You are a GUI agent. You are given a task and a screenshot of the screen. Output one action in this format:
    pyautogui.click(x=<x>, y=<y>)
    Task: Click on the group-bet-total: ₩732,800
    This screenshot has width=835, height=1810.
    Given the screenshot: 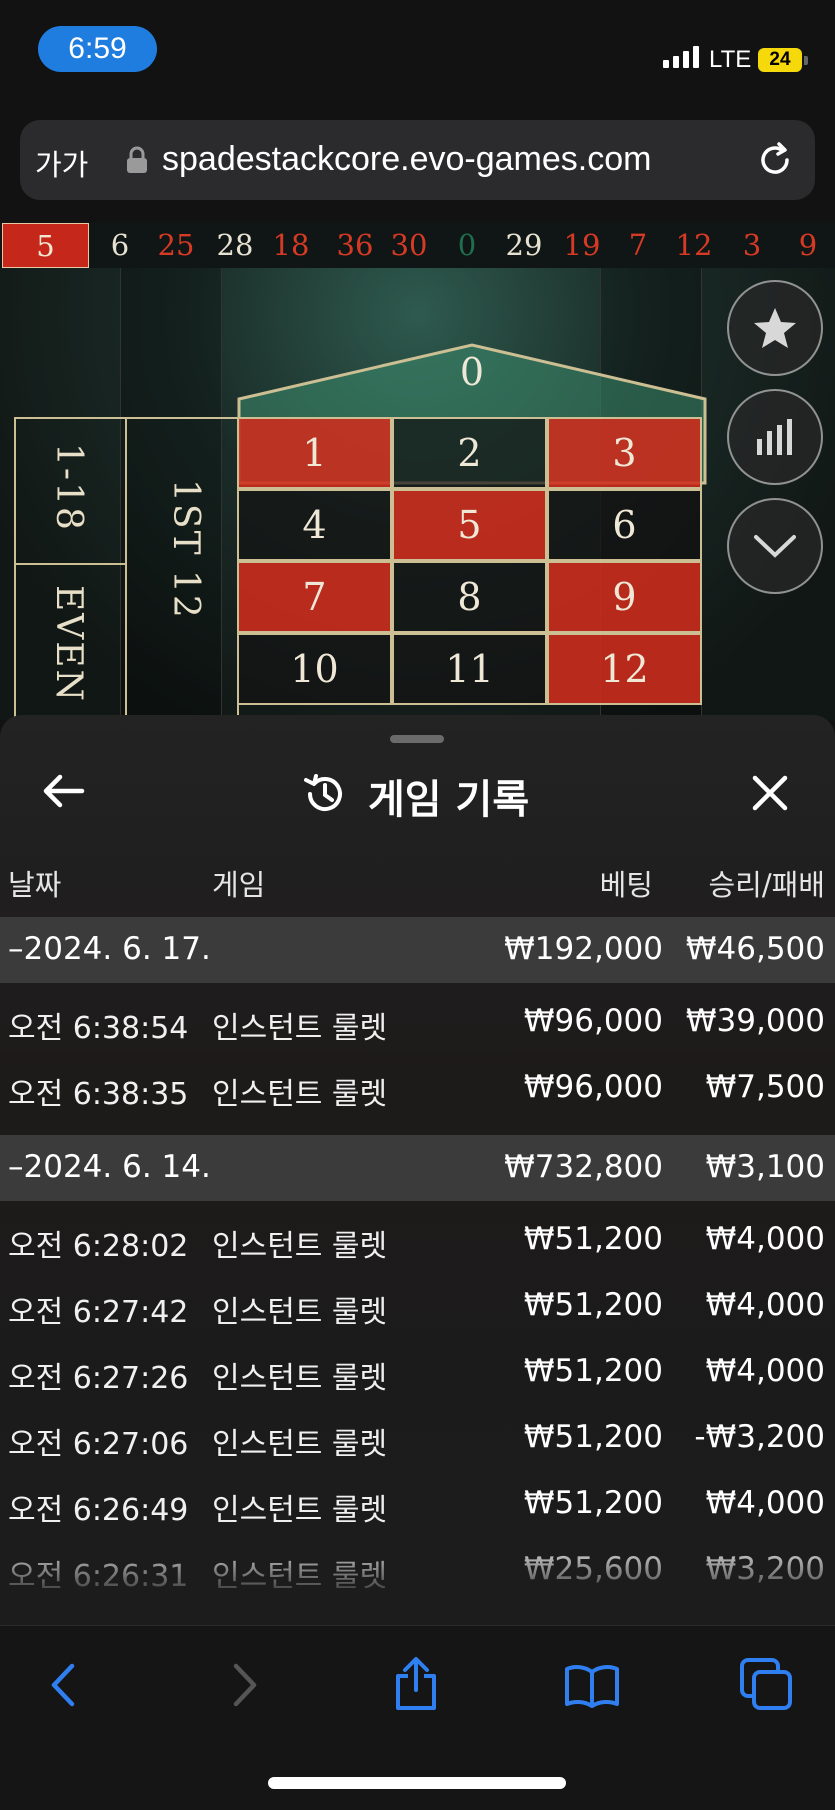 What is the action you would take?
    pyautogui.click(x=583, y=1167)
    